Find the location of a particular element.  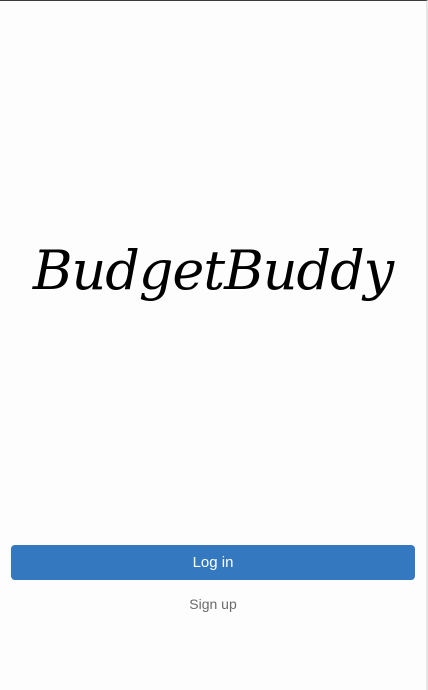

app-logo: BudgetBuddy is located at coordinates (213, 270).